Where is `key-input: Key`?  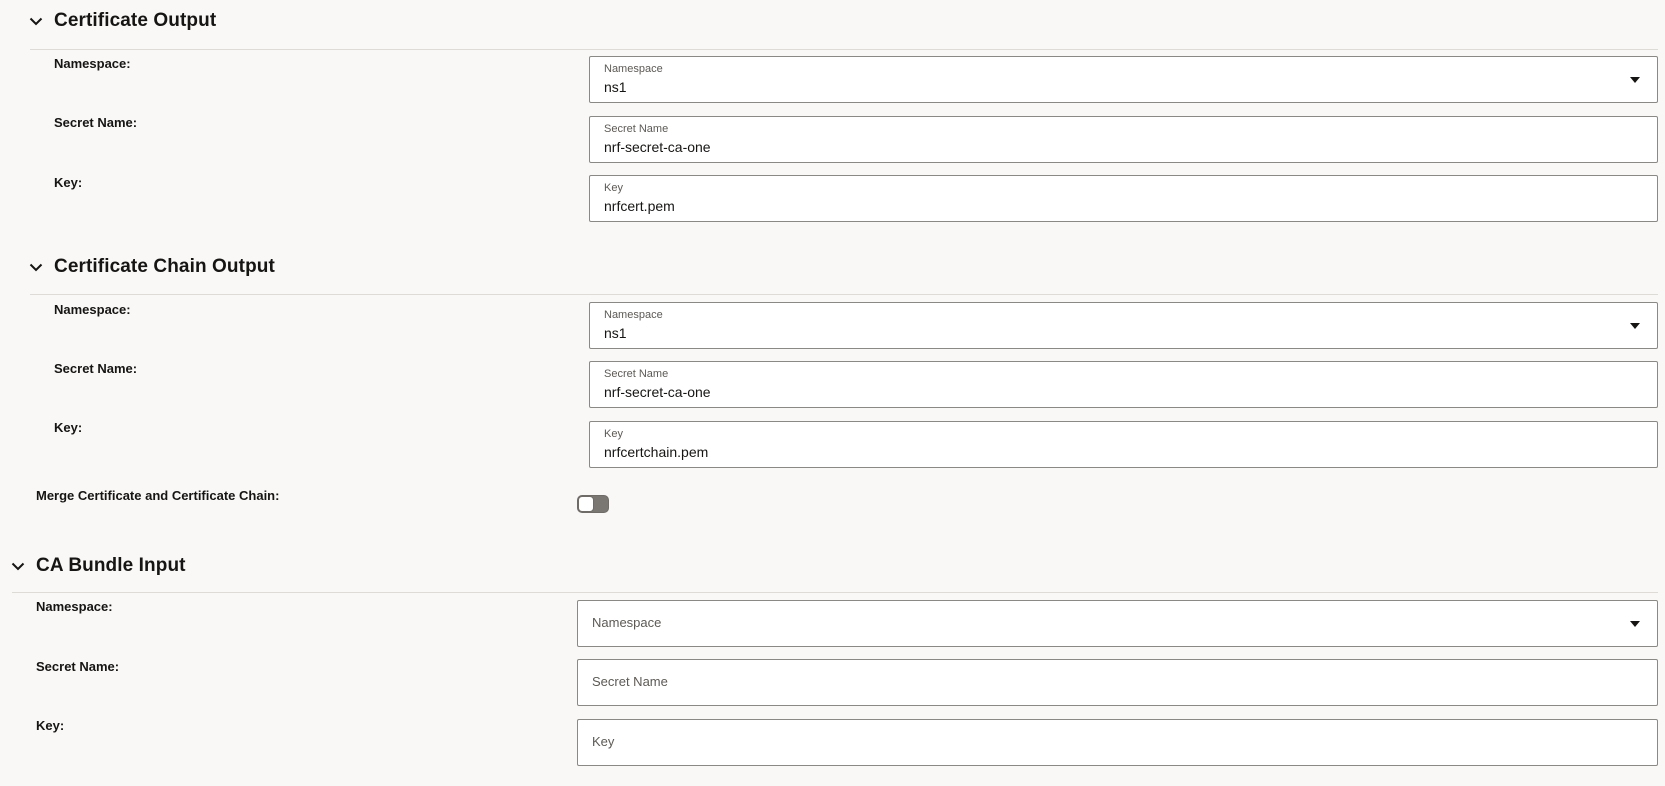 key-input: Key is located at coordinates (1117, 742).